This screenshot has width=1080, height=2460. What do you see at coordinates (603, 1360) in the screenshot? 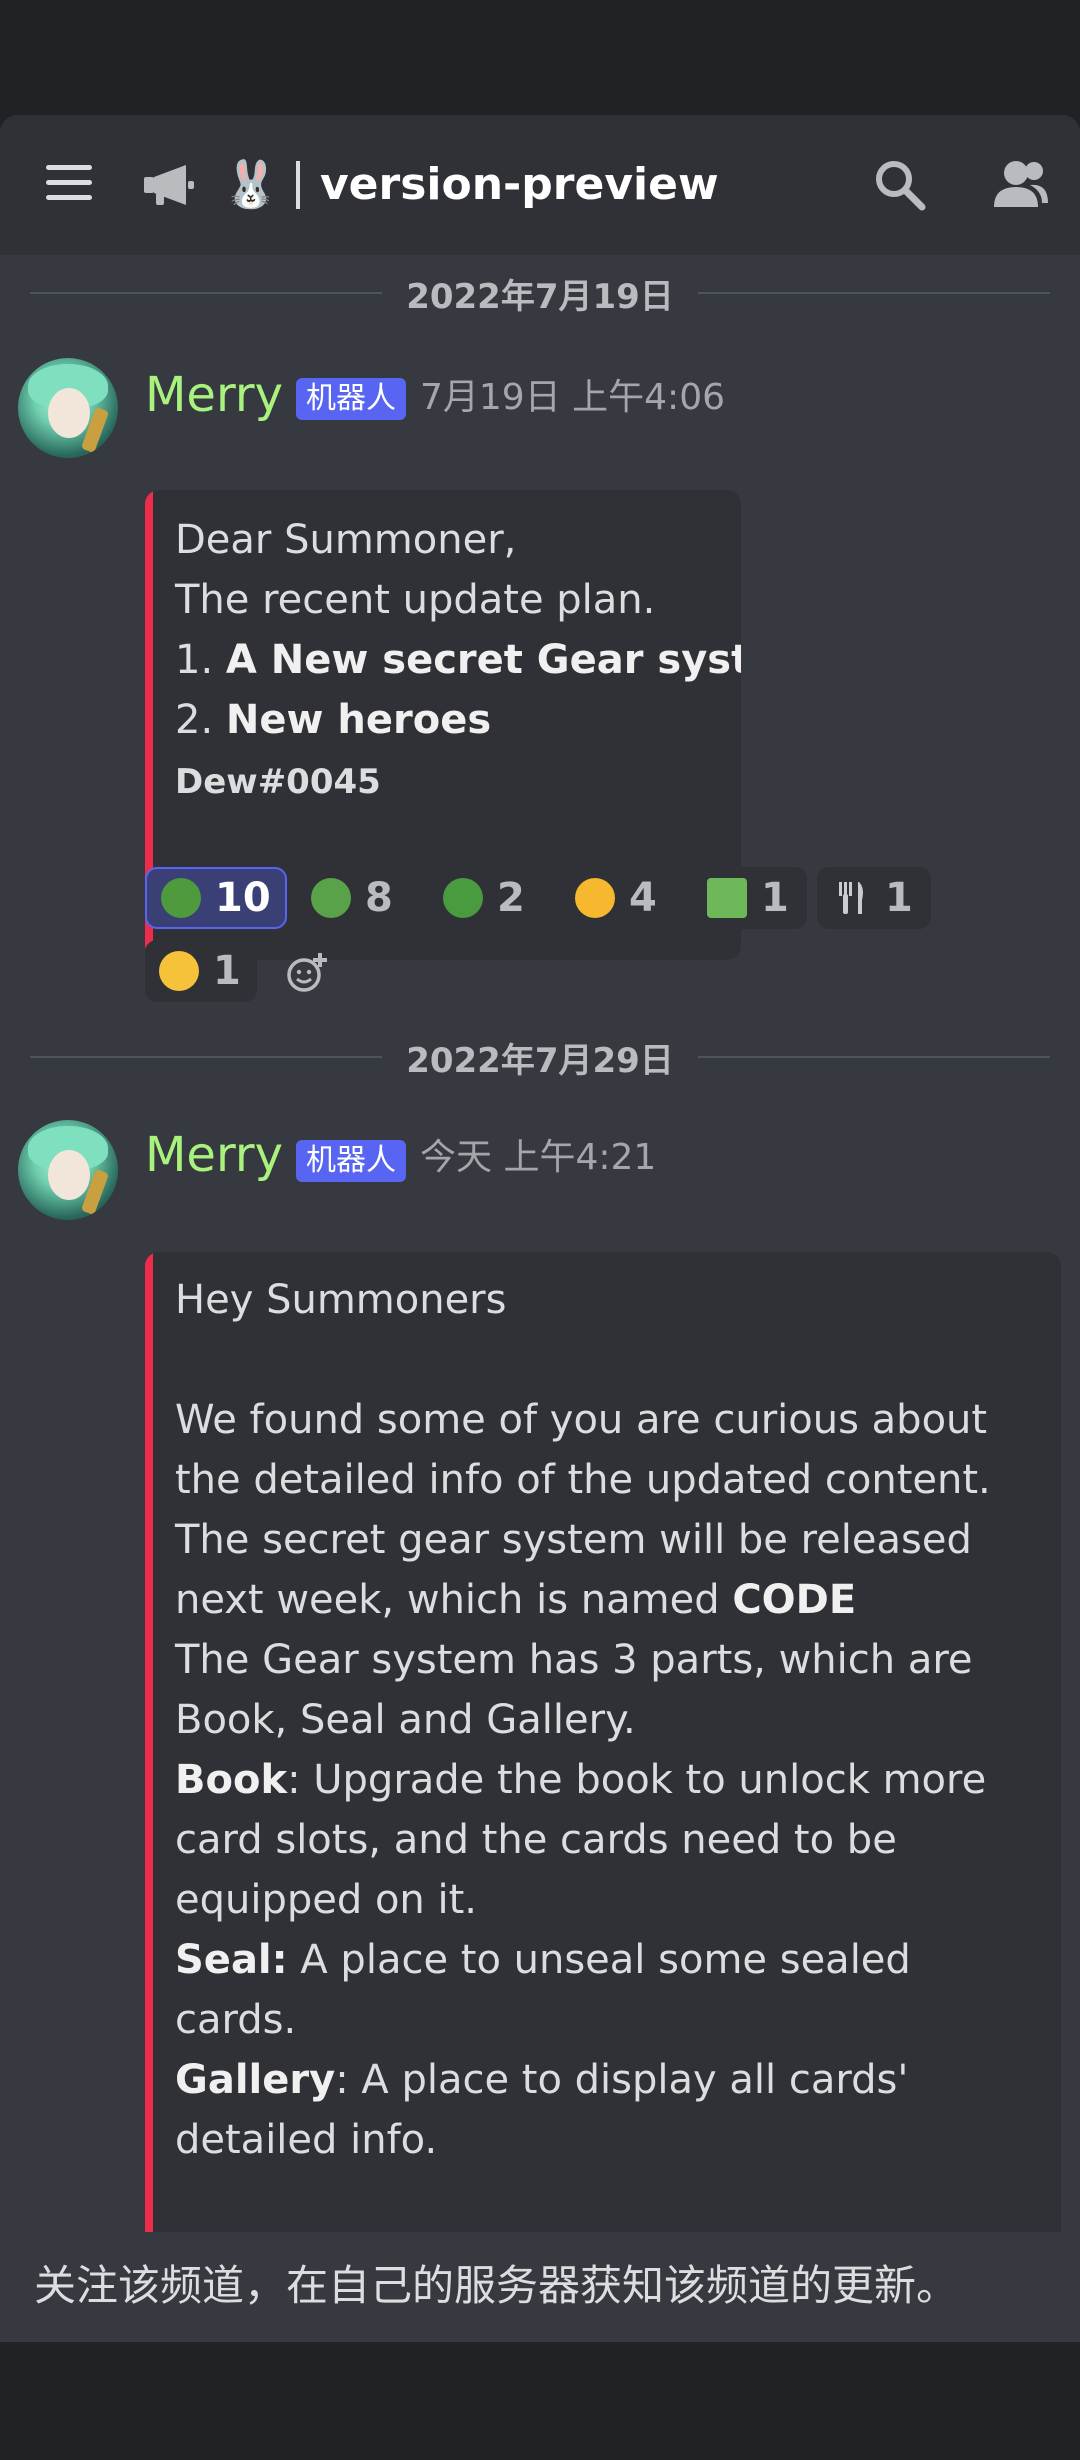
I see `embed-spacer` at bounding box center [603, 1360].